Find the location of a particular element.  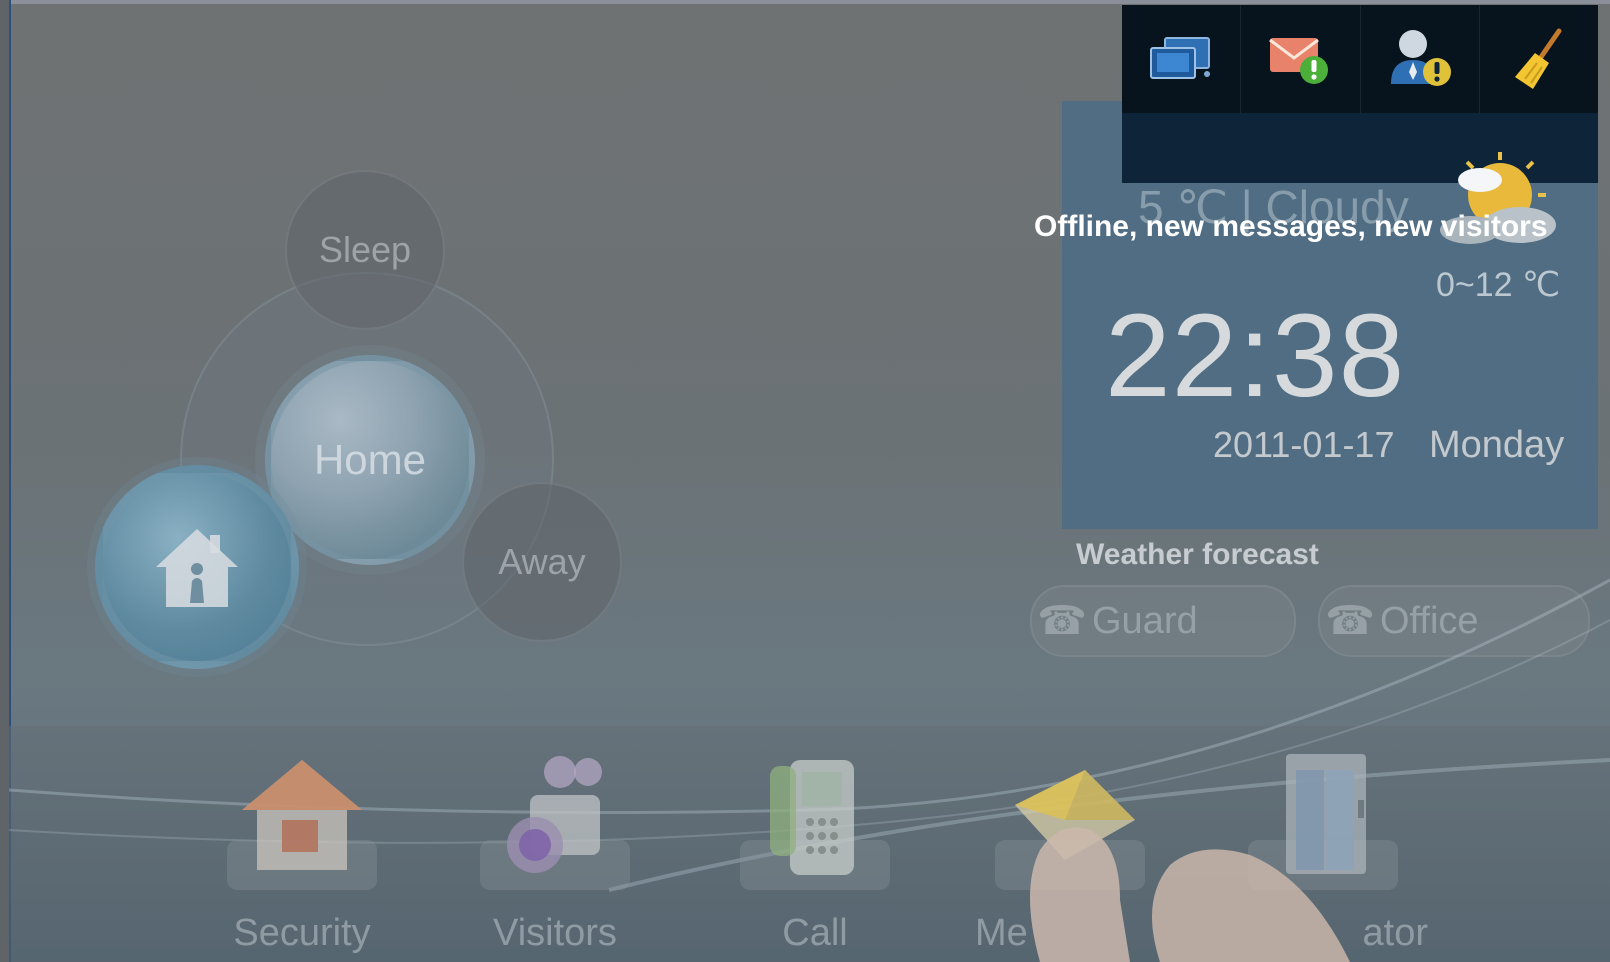

sleep-mode-label: Sleep is located at coordinates (365, 249).